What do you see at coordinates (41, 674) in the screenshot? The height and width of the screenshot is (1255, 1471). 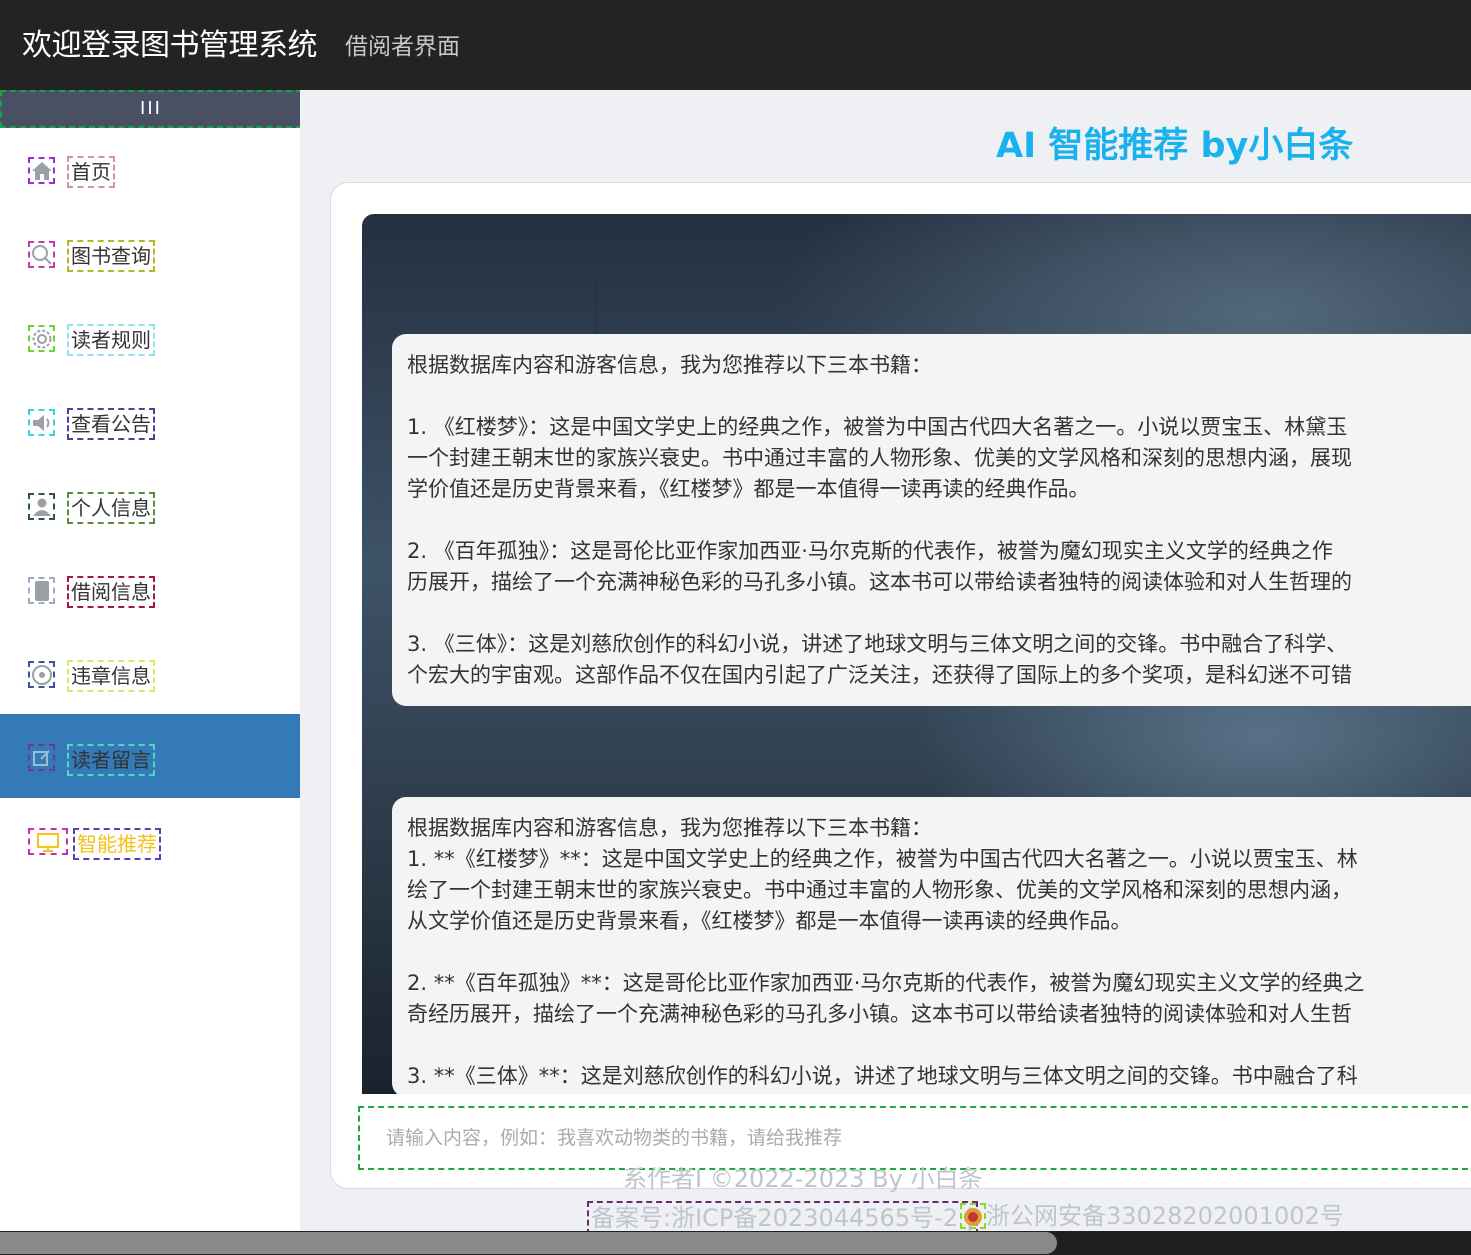 I see `violation-icon` at bounding box center [41, 674].